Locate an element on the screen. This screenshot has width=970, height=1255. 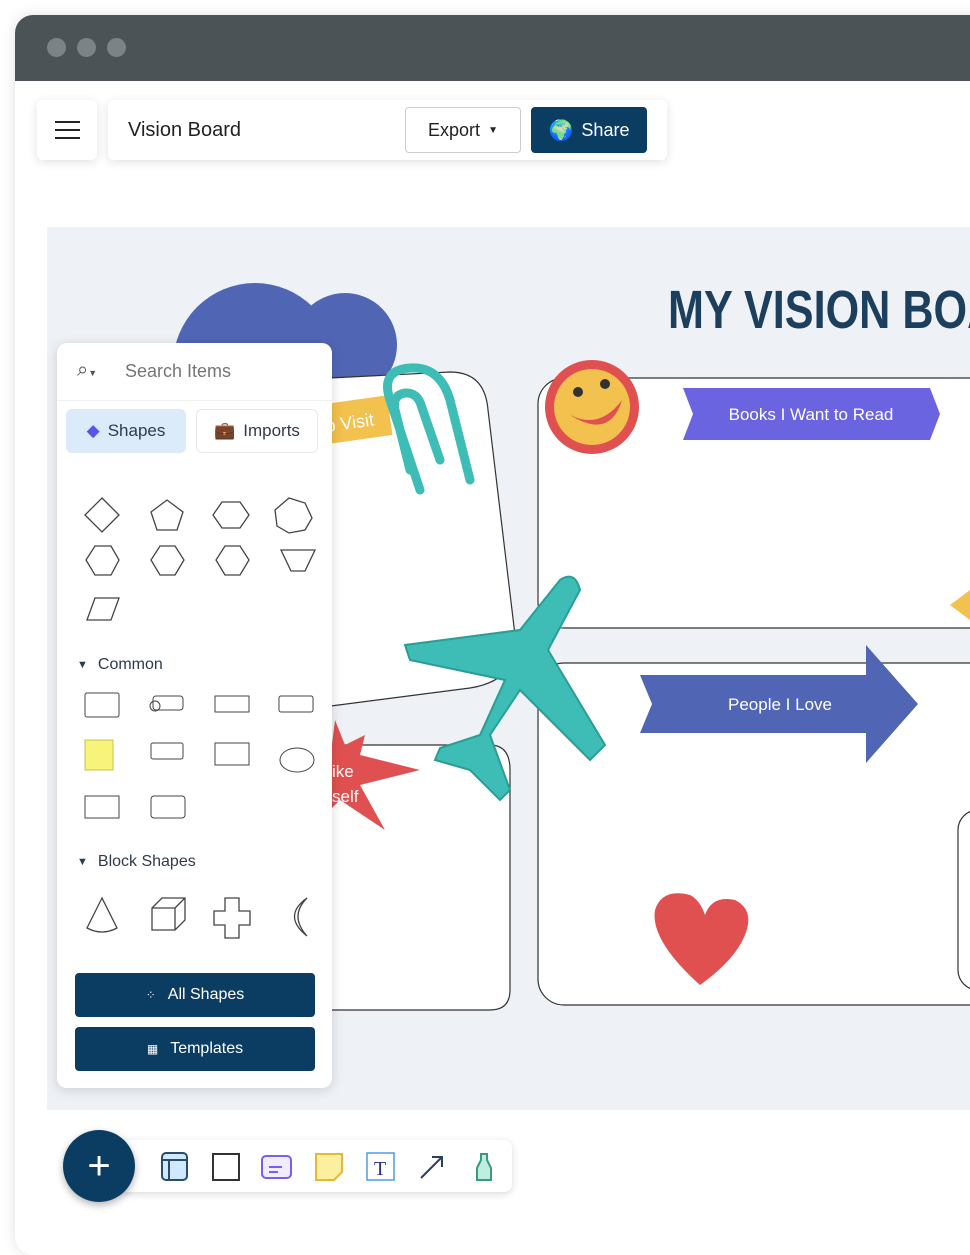
plus-icon: + is located at coordinates (99, 1165).